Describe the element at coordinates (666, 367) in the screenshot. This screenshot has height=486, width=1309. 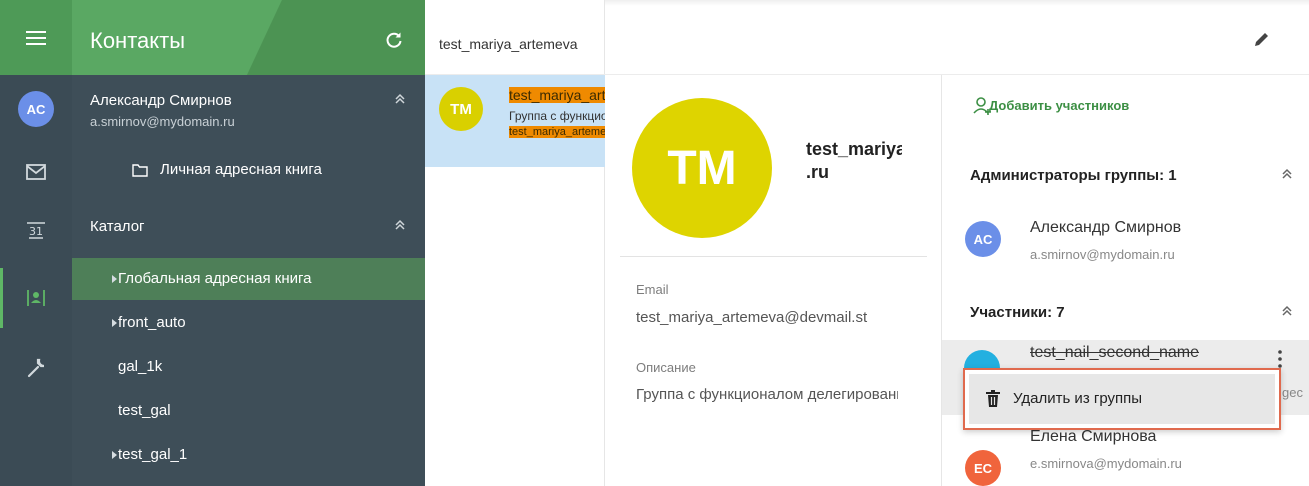
I see `description-label: Описание` at that location.